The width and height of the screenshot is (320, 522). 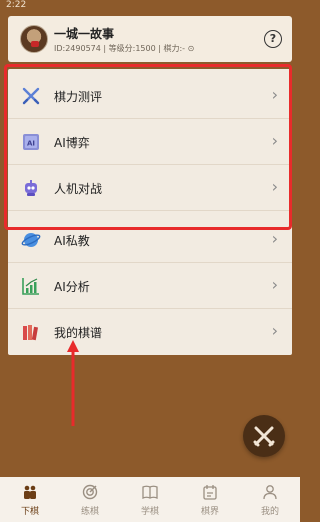 What do you see at coordinates (149, 512) in the screenshot?
I see `tab-label: 学棋` at bounding box center [149, 512].